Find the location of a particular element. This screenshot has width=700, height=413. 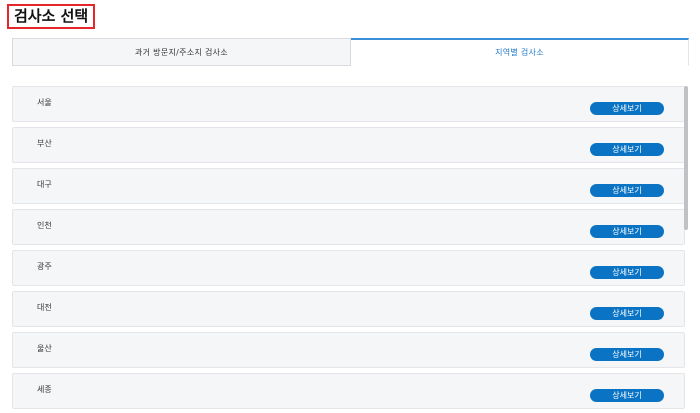

detail-button-seoul: 상세보기 is located at coordinates (627, 108).